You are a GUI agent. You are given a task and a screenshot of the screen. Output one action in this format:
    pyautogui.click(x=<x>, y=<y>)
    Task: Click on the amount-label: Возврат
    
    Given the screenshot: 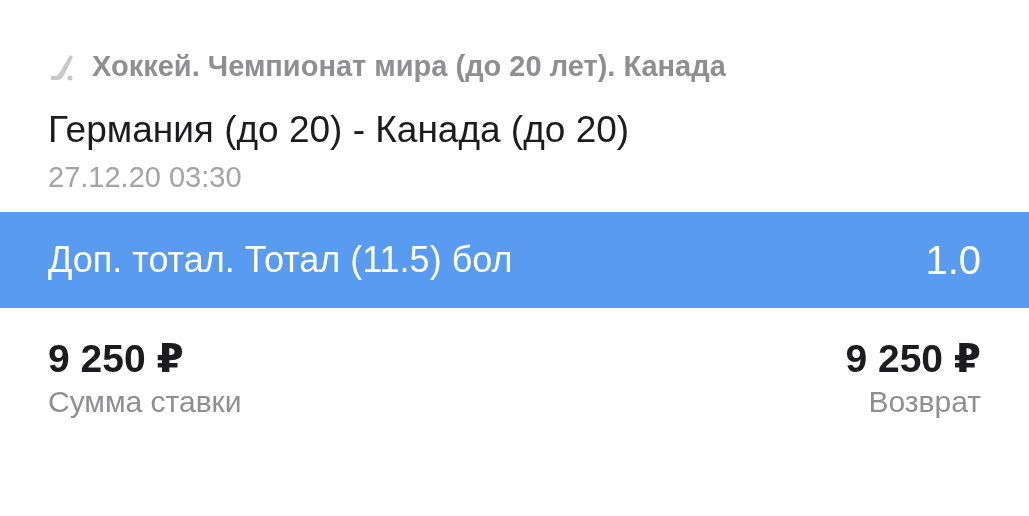 What is the action you would take?
    pyautogui.click(x=924, y=402)
    